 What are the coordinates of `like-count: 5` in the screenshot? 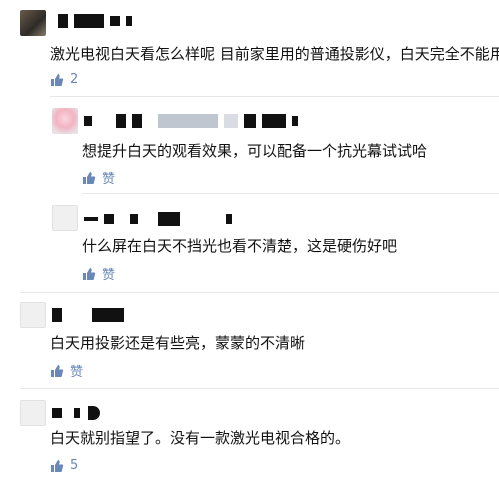 It's located at (74, 465).